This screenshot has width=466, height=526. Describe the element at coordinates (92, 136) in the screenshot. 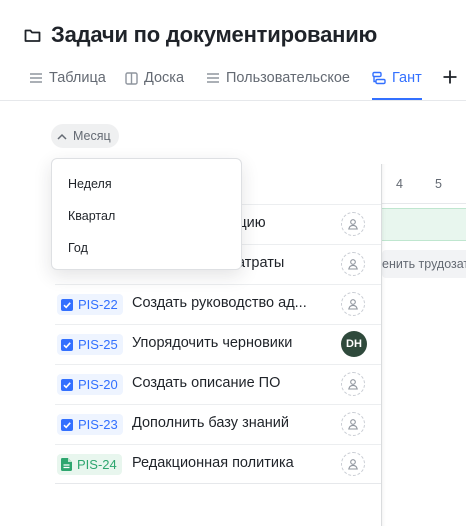

I see `time-scale-label: Месяц` at that location.